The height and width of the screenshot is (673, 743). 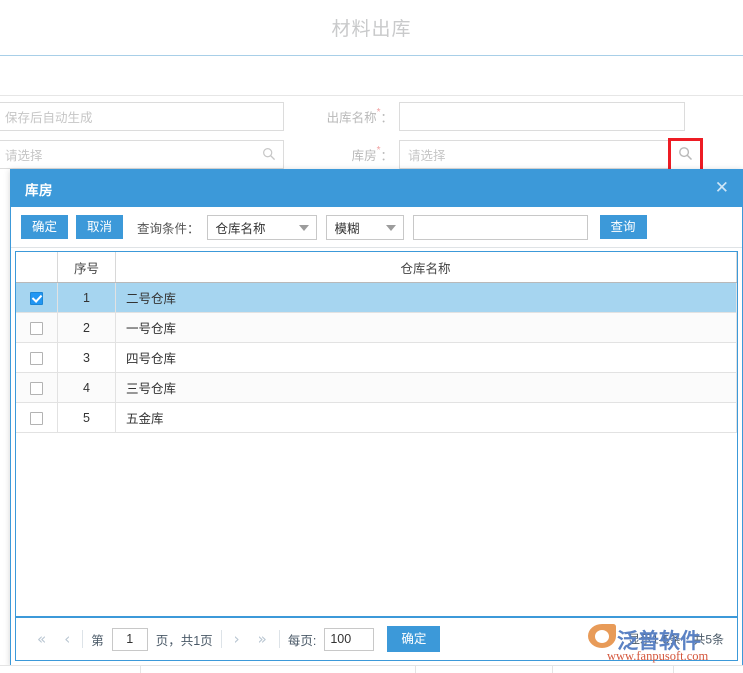 I want to click on prev-page-button: ‹, so click(x=67, y=639).